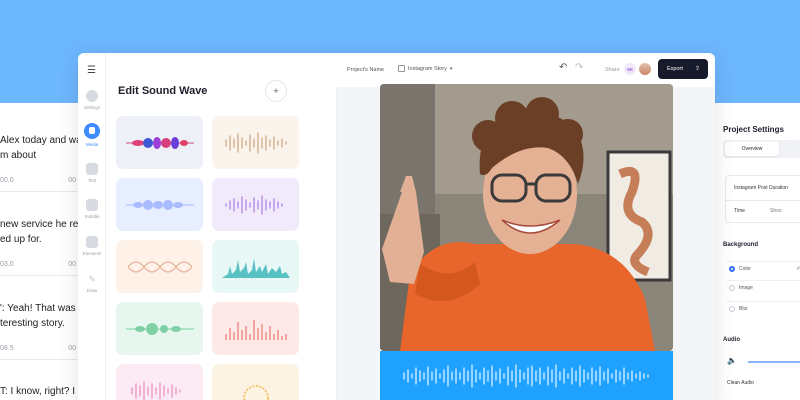  What do you see at coordinates (7, 348) in the screenshot?
I see `transcript-start-time: 08.5` at bounding box center [7, 348].